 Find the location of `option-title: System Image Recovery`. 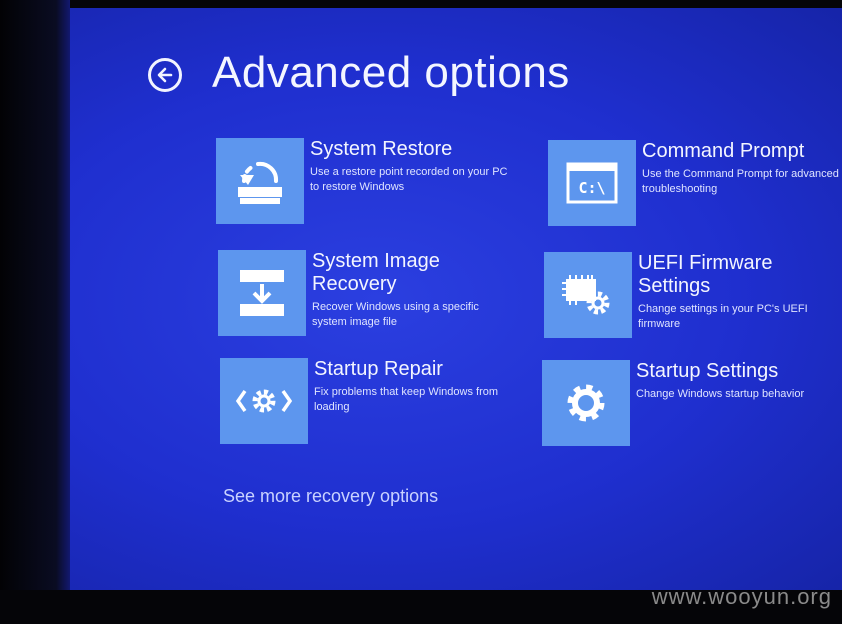

option-title: System Image Recovery is located at coordinates (376, 272).